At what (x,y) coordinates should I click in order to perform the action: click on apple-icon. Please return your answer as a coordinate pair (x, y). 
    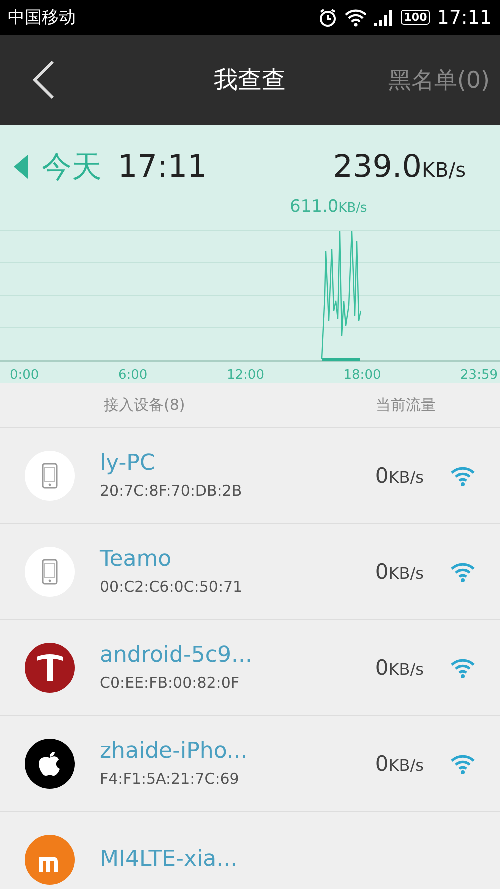
    Looking at the image, I should click on (50, 763).